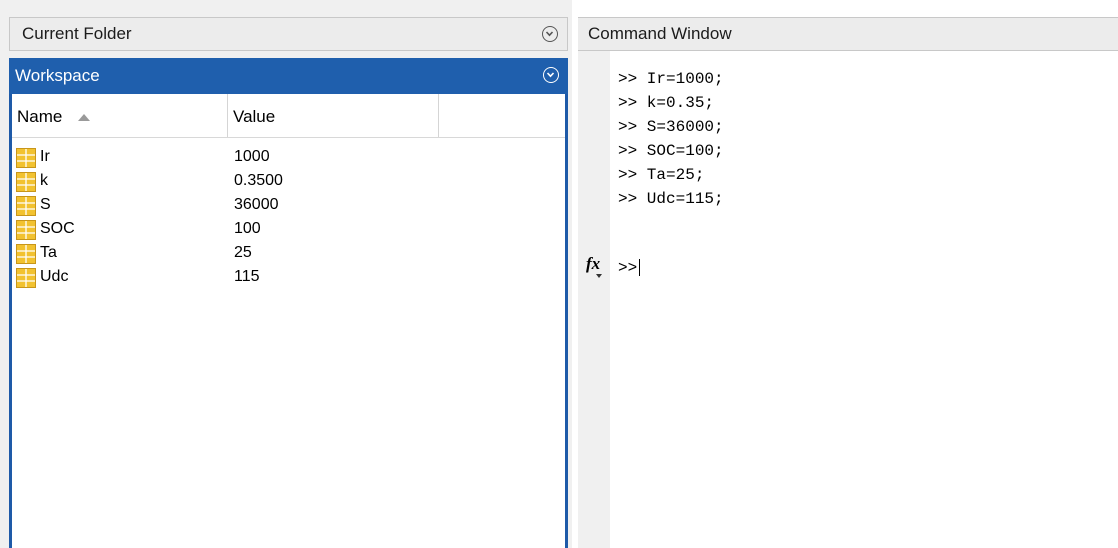  I want to click on column-header-label: Value, so click(254, 116).